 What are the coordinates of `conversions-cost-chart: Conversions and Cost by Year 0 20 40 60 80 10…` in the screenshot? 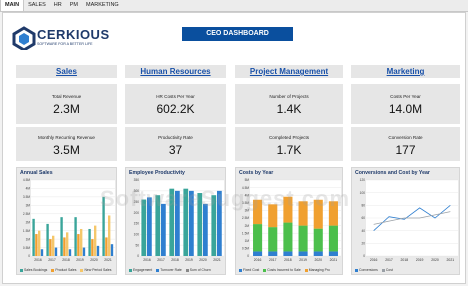 It's located at (405, 221).